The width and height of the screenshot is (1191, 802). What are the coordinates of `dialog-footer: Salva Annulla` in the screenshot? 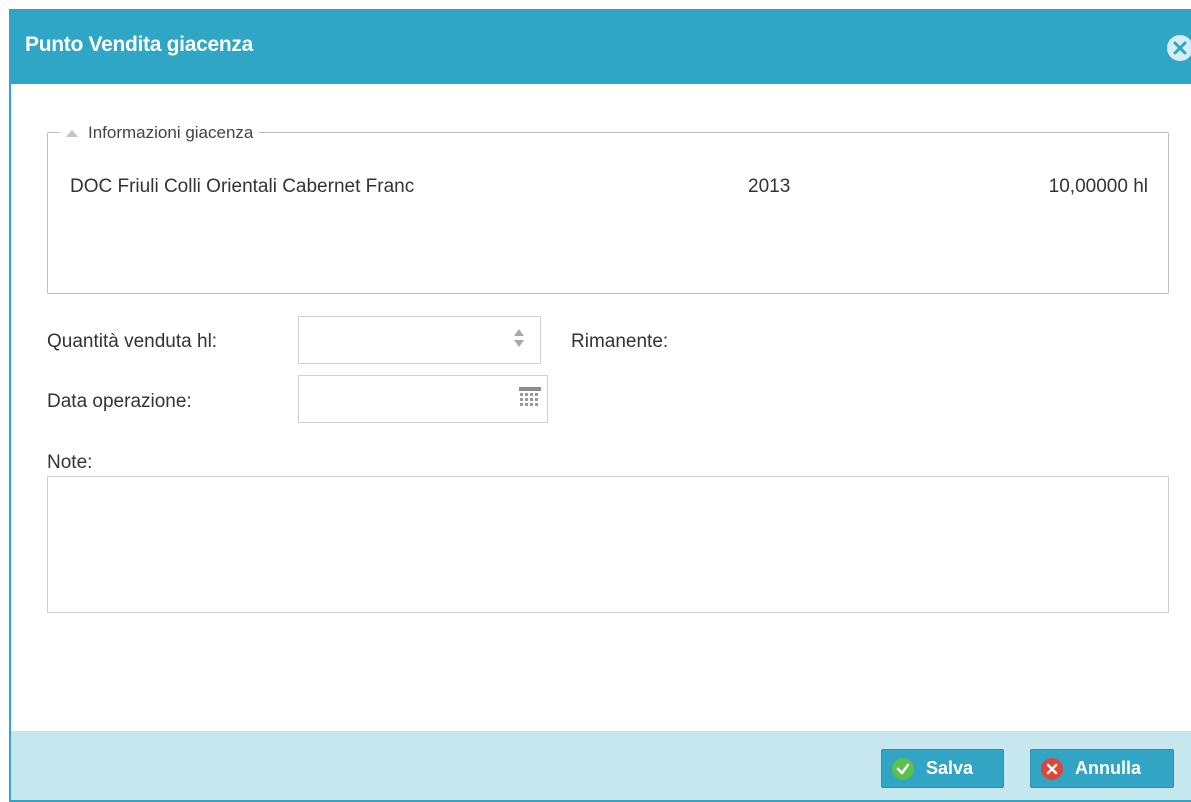 It's located at (601, 765).